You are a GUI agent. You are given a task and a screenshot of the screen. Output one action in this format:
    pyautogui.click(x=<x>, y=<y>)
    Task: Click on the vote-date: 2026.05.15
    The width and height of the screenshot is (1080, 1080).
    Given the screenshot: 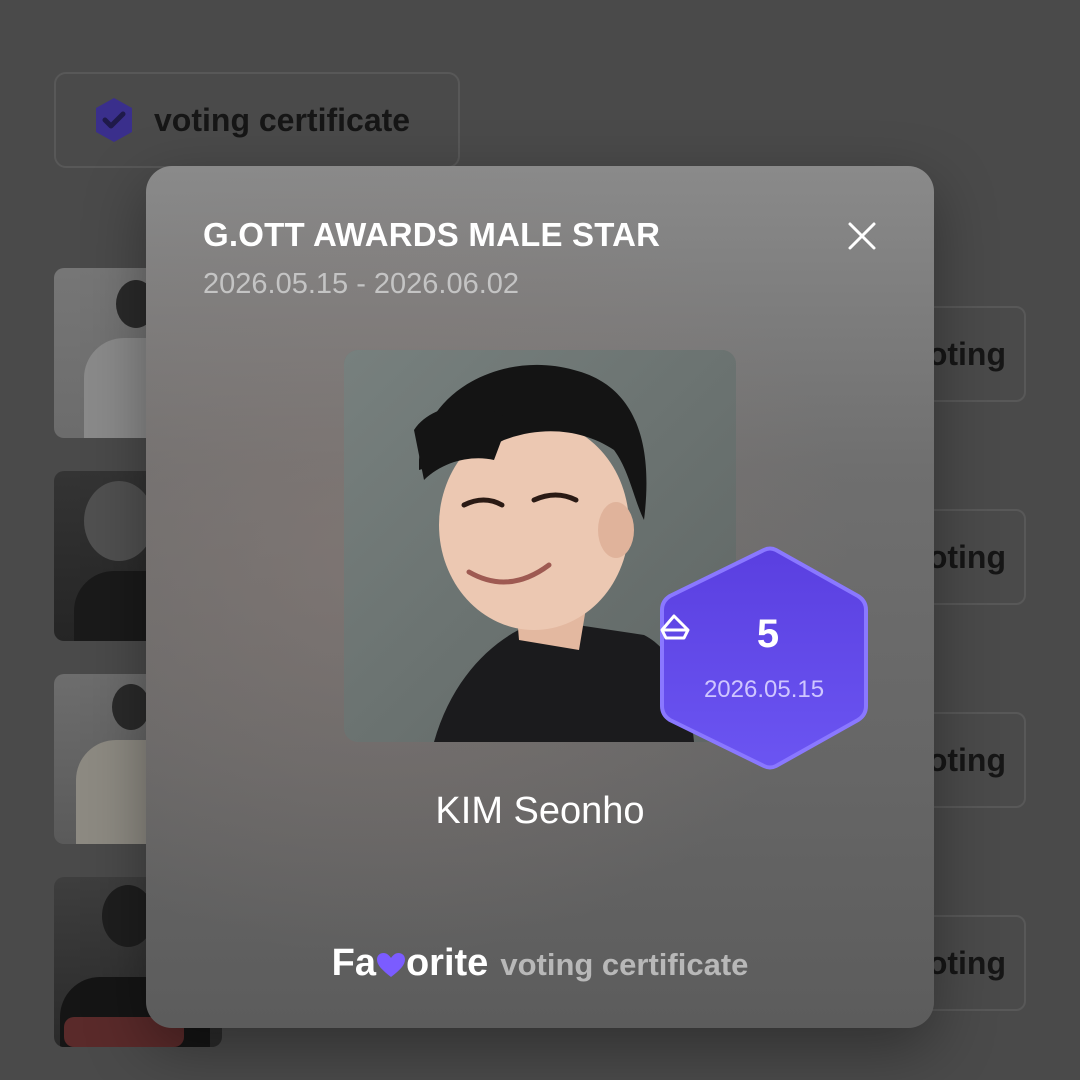 What is the action you would take?
    pyautogui.click(x=764, y=689)
    